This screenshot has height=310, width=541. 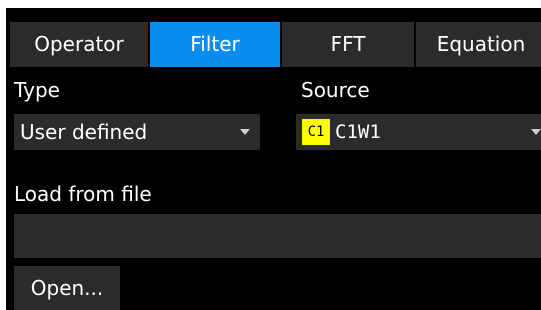 I want to click on file-path-input, so click(x=277, y=236).